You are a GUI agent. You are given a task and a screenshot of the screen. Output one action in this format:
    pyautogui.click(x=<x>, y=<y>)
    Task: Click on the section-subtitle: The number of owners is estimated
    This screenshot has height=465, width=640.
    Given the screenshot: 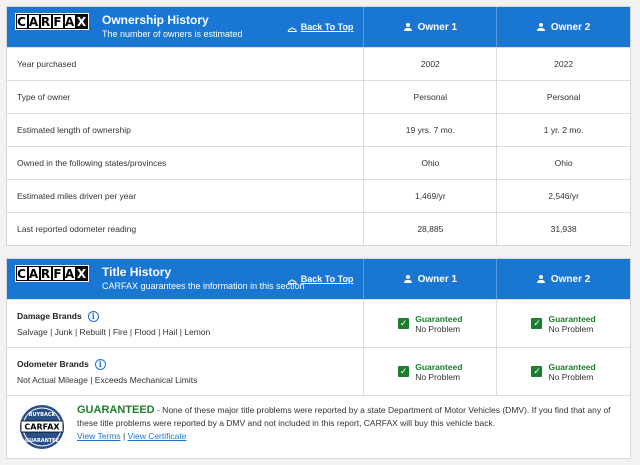 What is the action you would take?
    pyautogui.click(x=172, y=34)
    